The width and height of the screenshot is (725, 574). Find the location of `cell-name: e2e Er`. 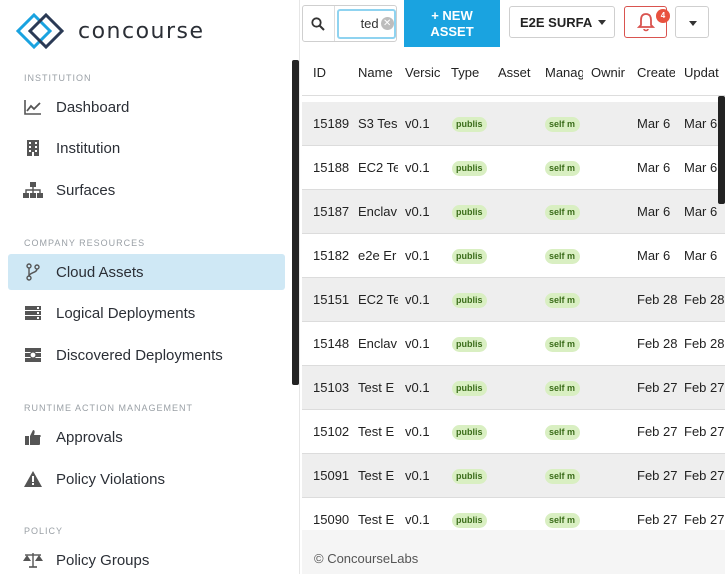

cell-name: e2e Er is located at coordinates (377, 255).